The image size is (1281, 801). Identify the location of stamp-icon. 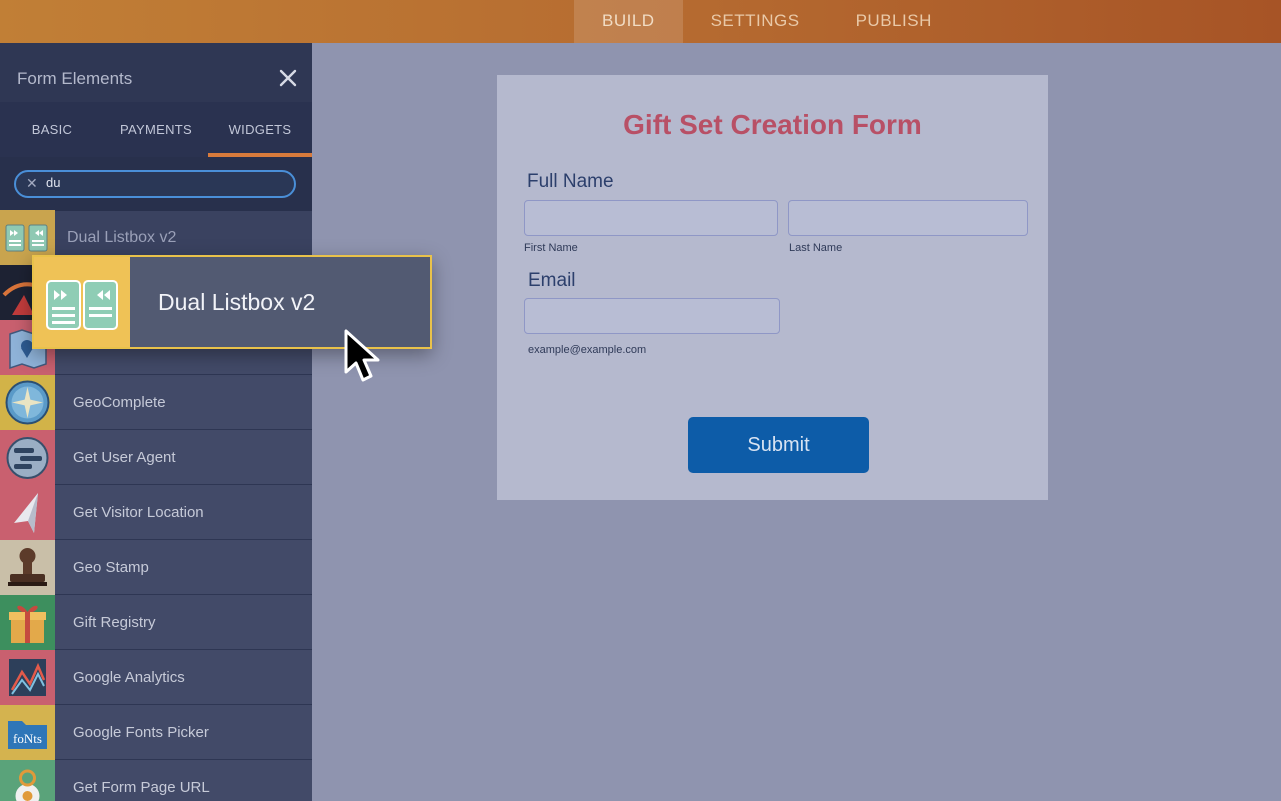
(27, 567).